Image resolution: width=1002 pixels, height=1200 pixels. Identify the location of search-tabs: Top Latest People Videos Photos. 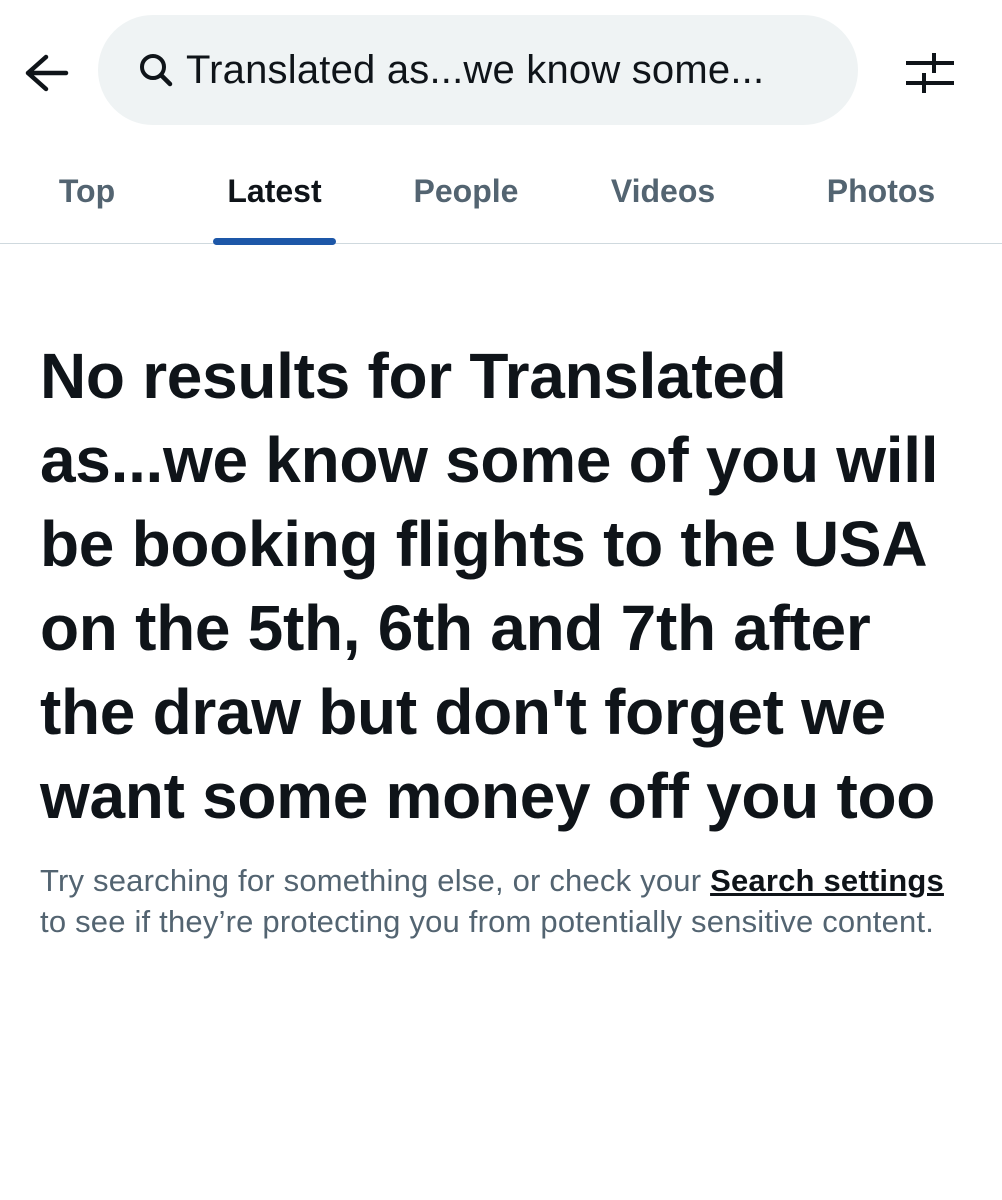
(501, 192).